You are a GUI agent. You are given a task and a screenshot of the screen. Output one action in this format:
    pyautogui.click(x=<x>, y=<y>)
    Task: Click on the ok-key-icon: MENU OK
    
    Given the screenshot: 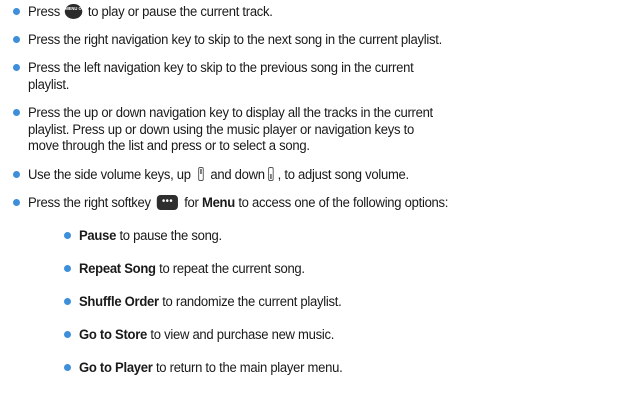 What is the action you would take?
    pyautogui.click(x=75, y=11)
    